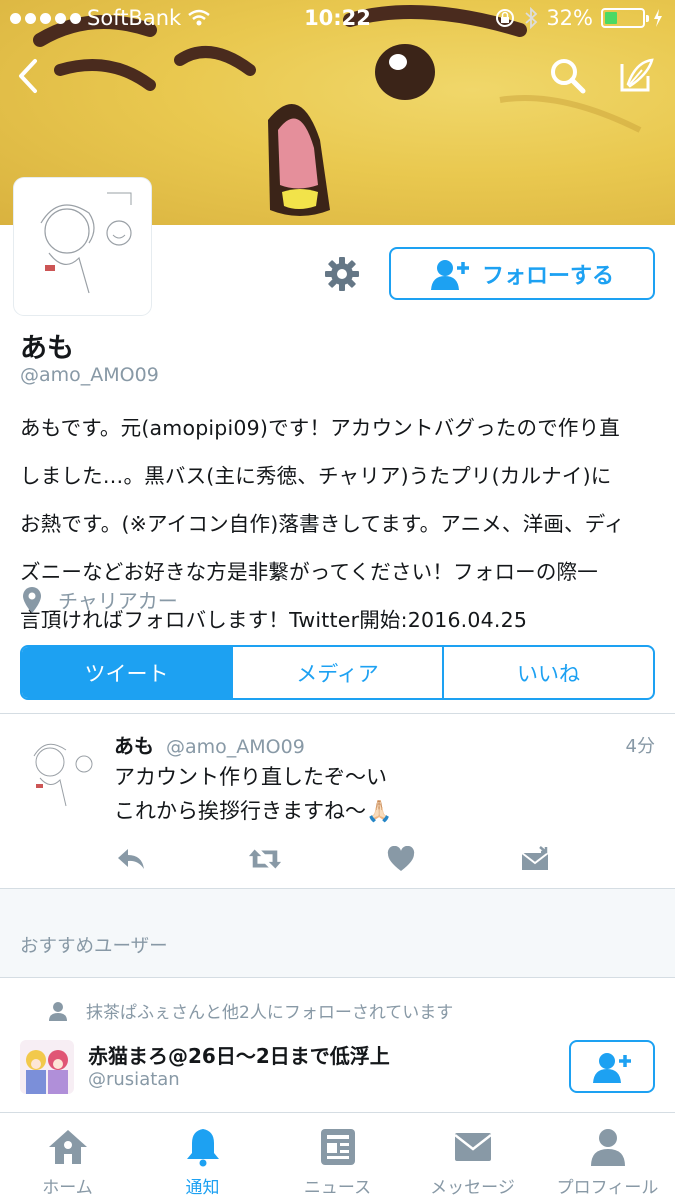 The image size is (675, 1200). I want to click on profile-display-name: あも, so click(47, 348).